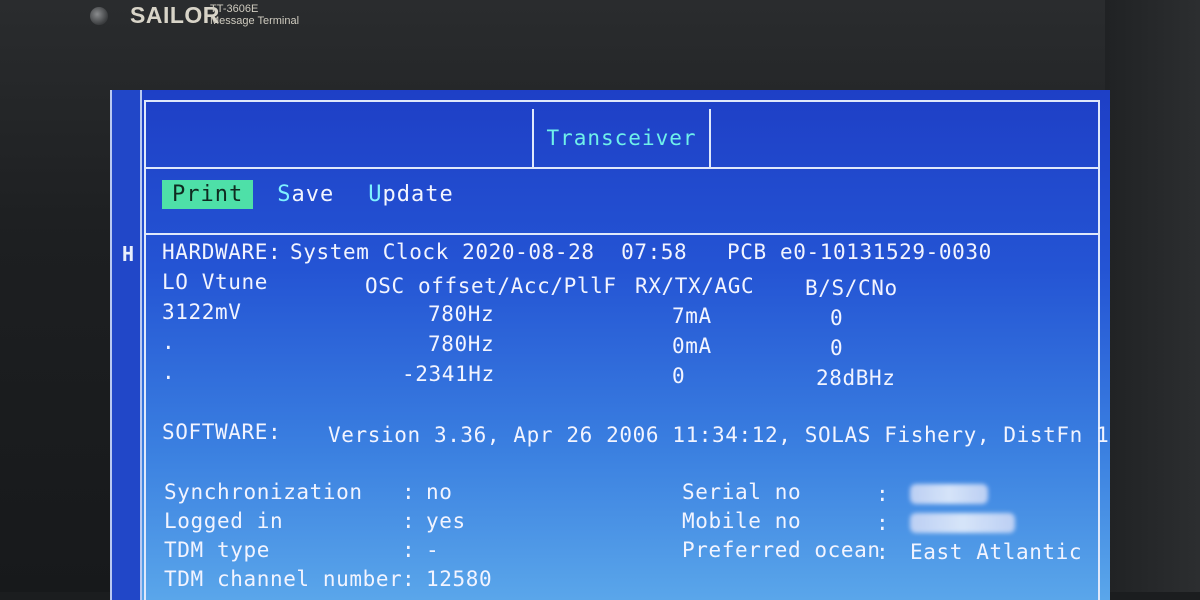 This screenshot has height=600, width=1200. What do you see at coordinates (418, 194) in the screenshot?
I see `menu-update-label: pdate` at bounding box center [418, 194].